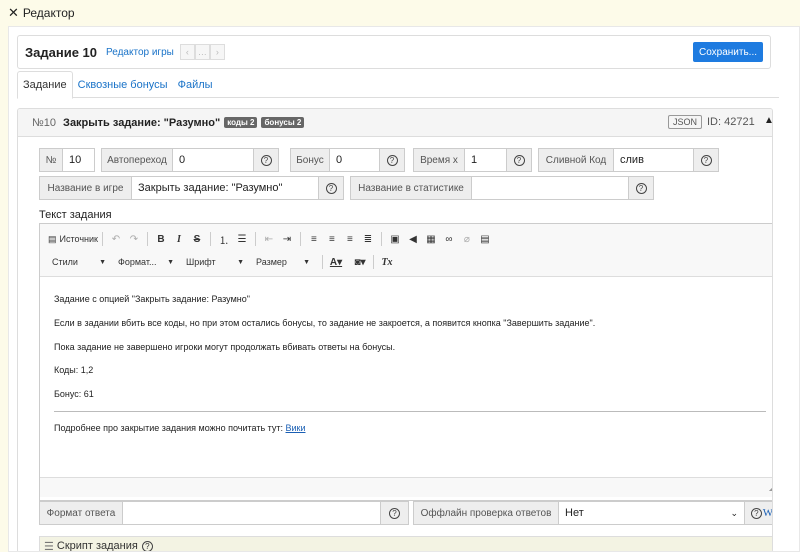  Describe the element at coordinates (431, 239) in the screenshot. I see `table-icon: ▦` at that location.